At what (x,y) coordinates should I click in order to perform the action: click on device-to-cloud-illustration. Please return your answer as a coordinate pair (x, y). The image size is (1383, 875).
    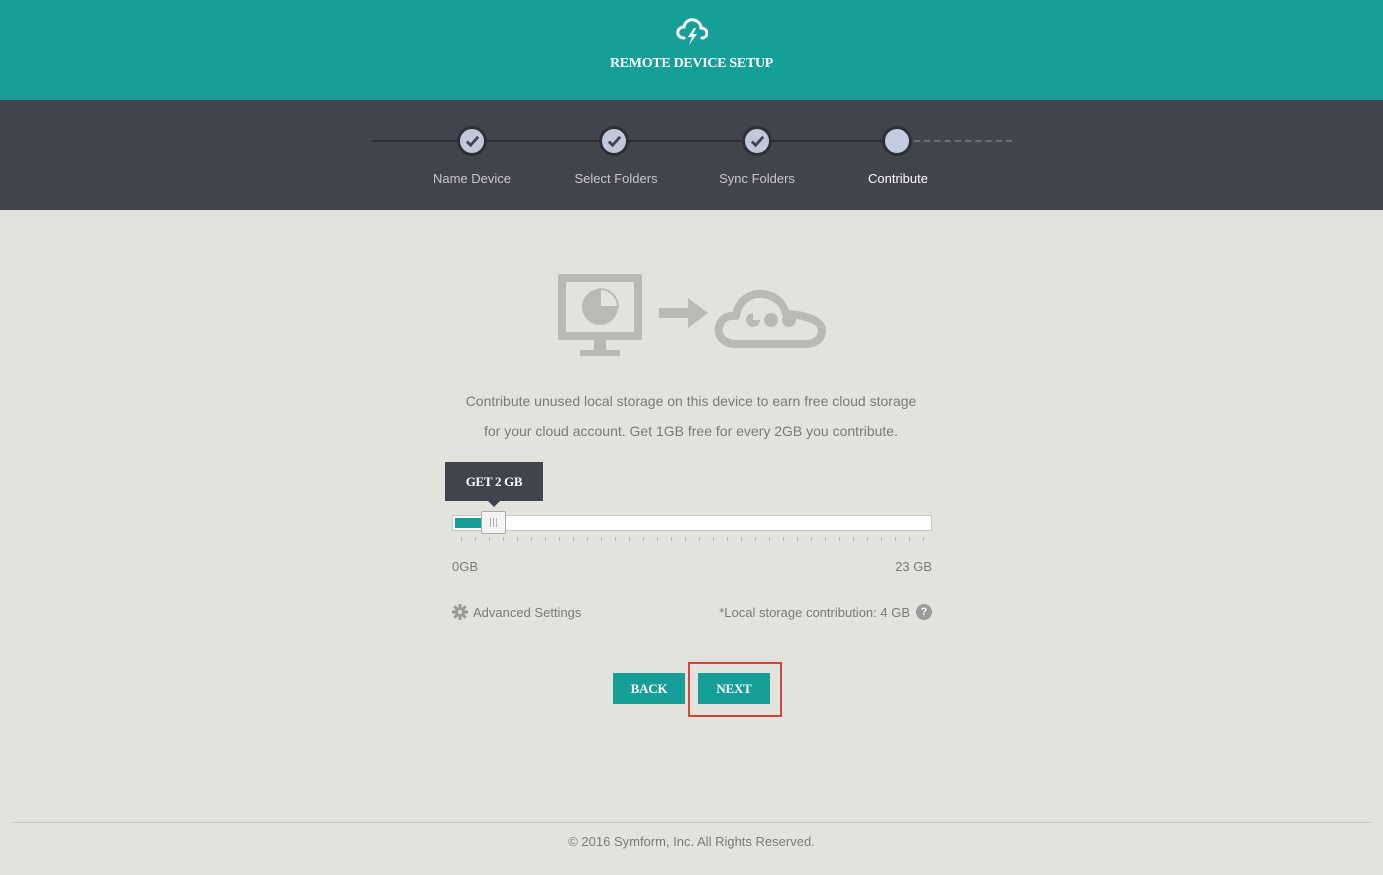
    Looking at the image, I should click on (692, 315).